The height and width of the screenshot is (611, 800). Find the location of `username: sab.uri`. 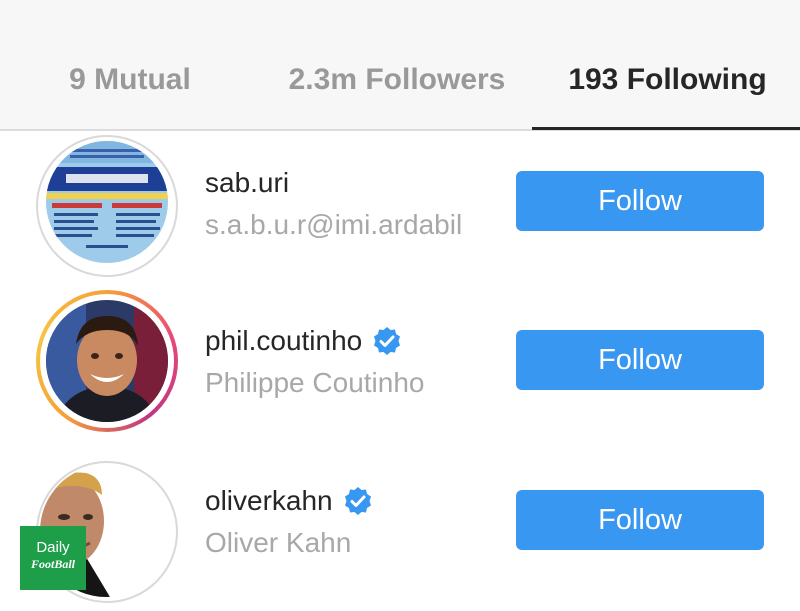

username: sab.uri is located at coordinates (247, 183).